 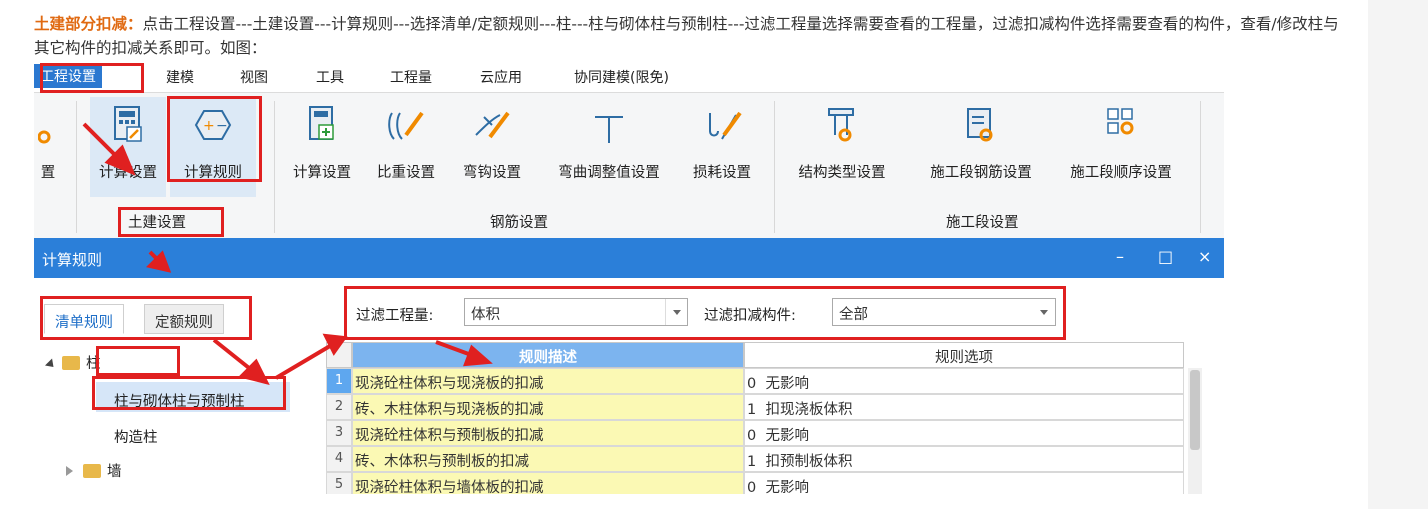 I want to click on tab-bill-rules: 清单规则, so click(x=84, y=319).